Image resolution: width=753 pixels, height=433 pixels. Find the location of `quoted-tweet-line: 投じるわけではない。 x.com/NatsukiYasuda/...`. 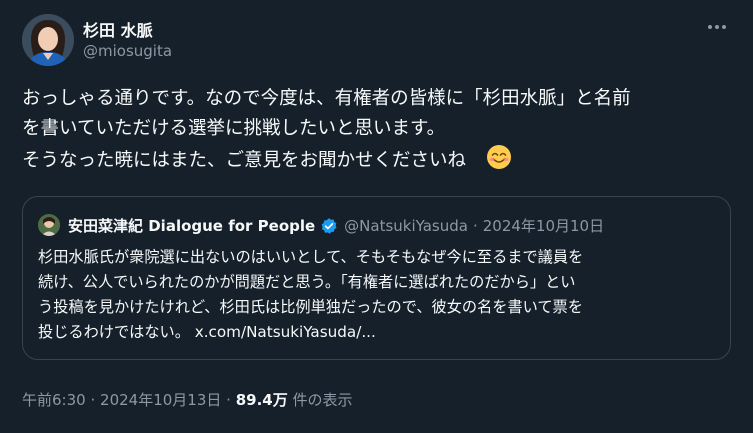

quoted-tweet-line: 投じるわけではない。 x.com/NatsukiYasuda/... is located at coordinates (378, 332).